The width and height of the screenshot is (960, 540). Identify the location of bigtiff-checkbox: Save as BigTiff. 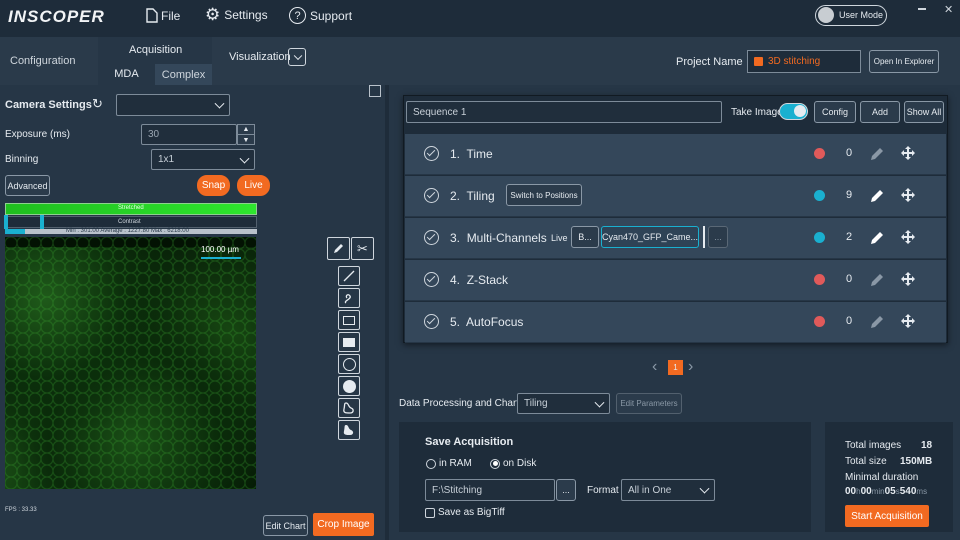
(465, 512).